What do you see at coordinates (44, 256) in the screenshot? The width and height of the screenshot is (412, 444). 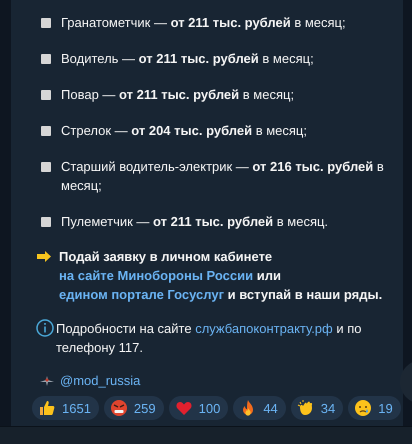 I see `arrow-right-icon` at bounding box center [44, 256].